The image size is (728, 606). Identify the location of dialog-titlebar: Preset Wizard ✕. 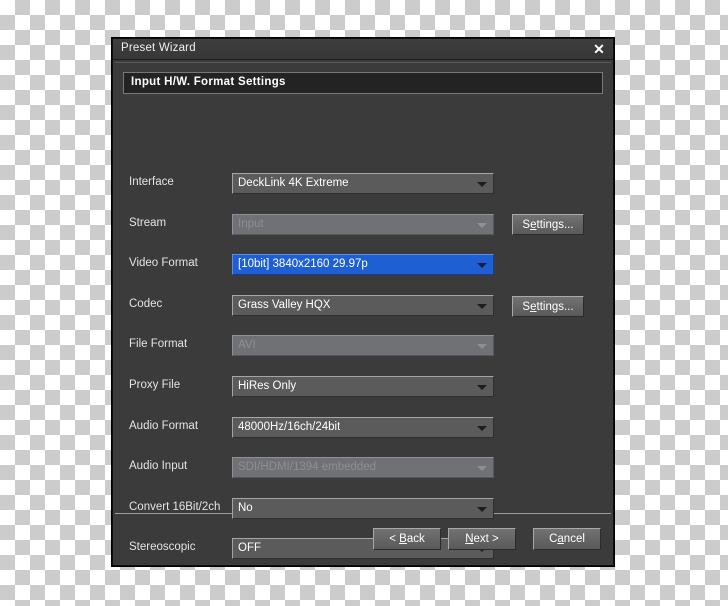
(363, 49).